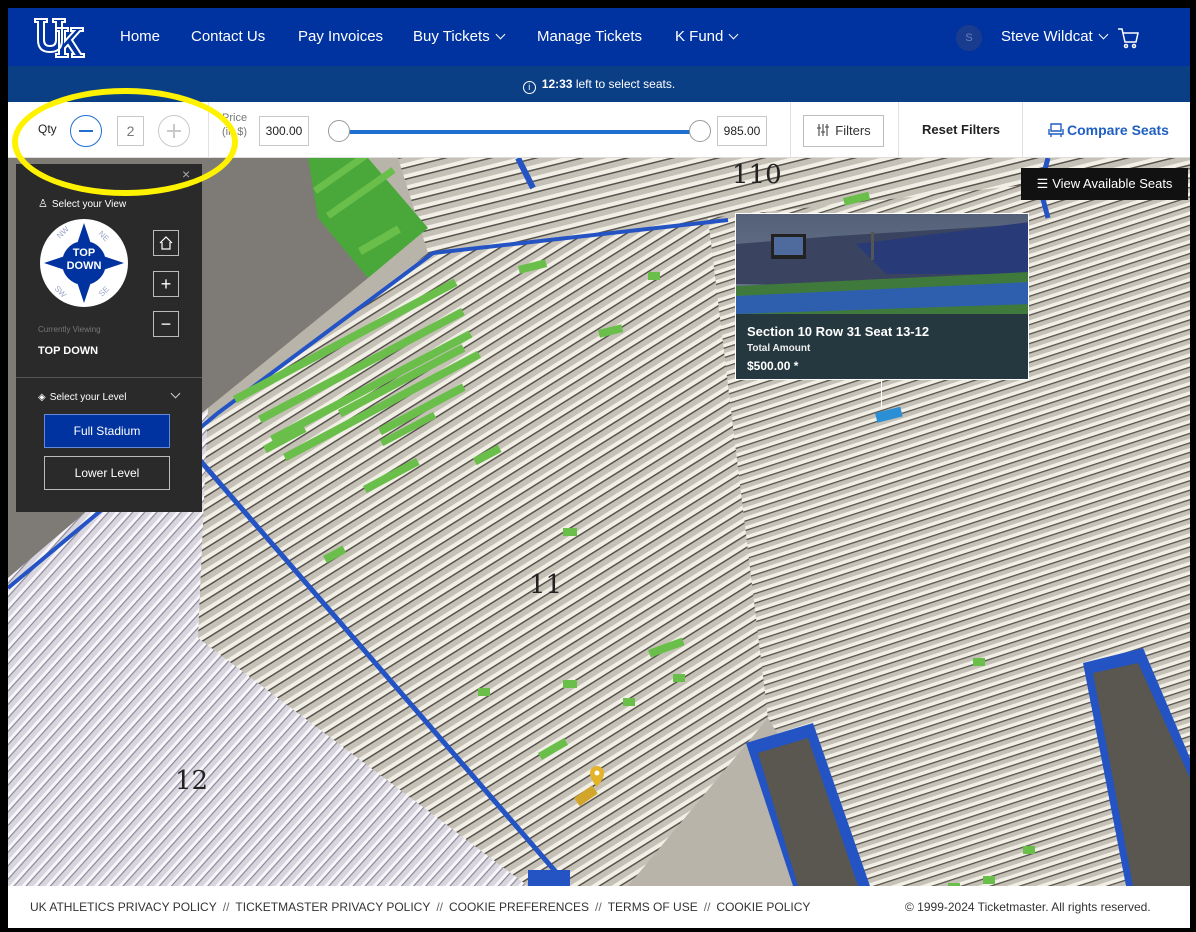  What do you see at coordinates (88, 397) in the screenshot?
I see `select-level-text: Select your Level` at bounding box center [88, 397].